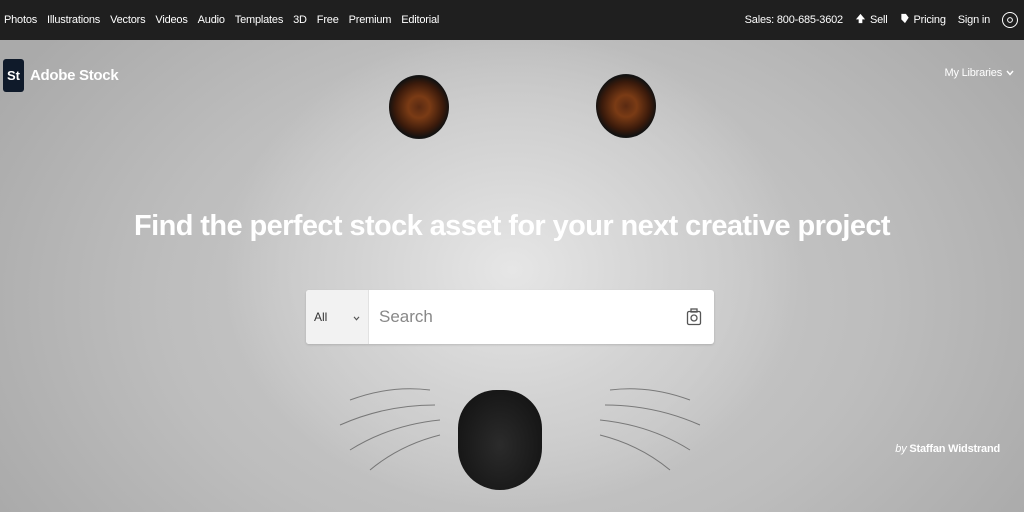 The width and height of the screenshot is (1024, 512). What do you see at coordinates (878, 20) in the screenshot?
I see `sell-label: Sell` at bounding box center [878, 20].